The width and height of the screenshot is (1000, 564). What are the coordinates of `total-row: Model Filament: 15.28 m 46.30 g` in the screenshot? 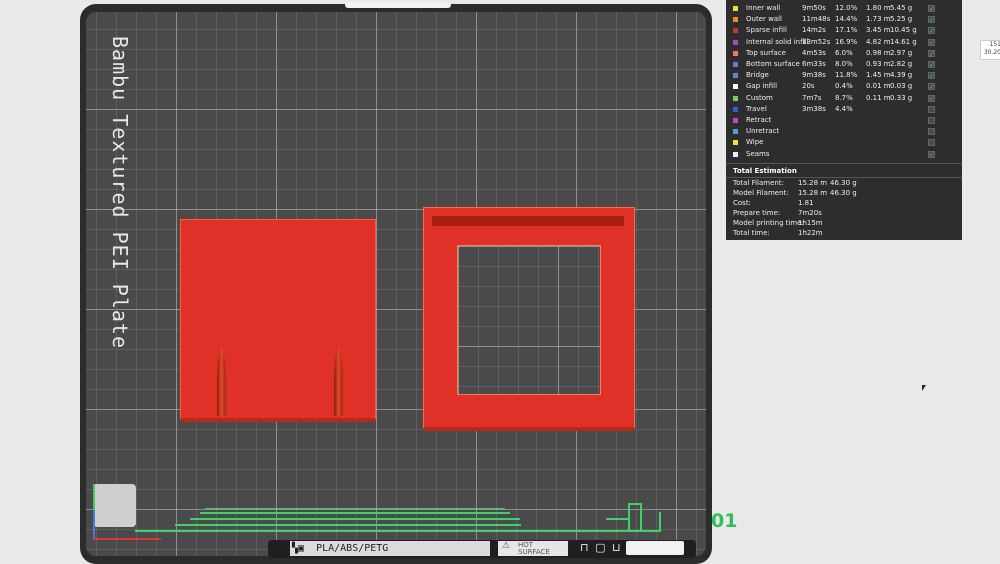 It's located at (844, 193).